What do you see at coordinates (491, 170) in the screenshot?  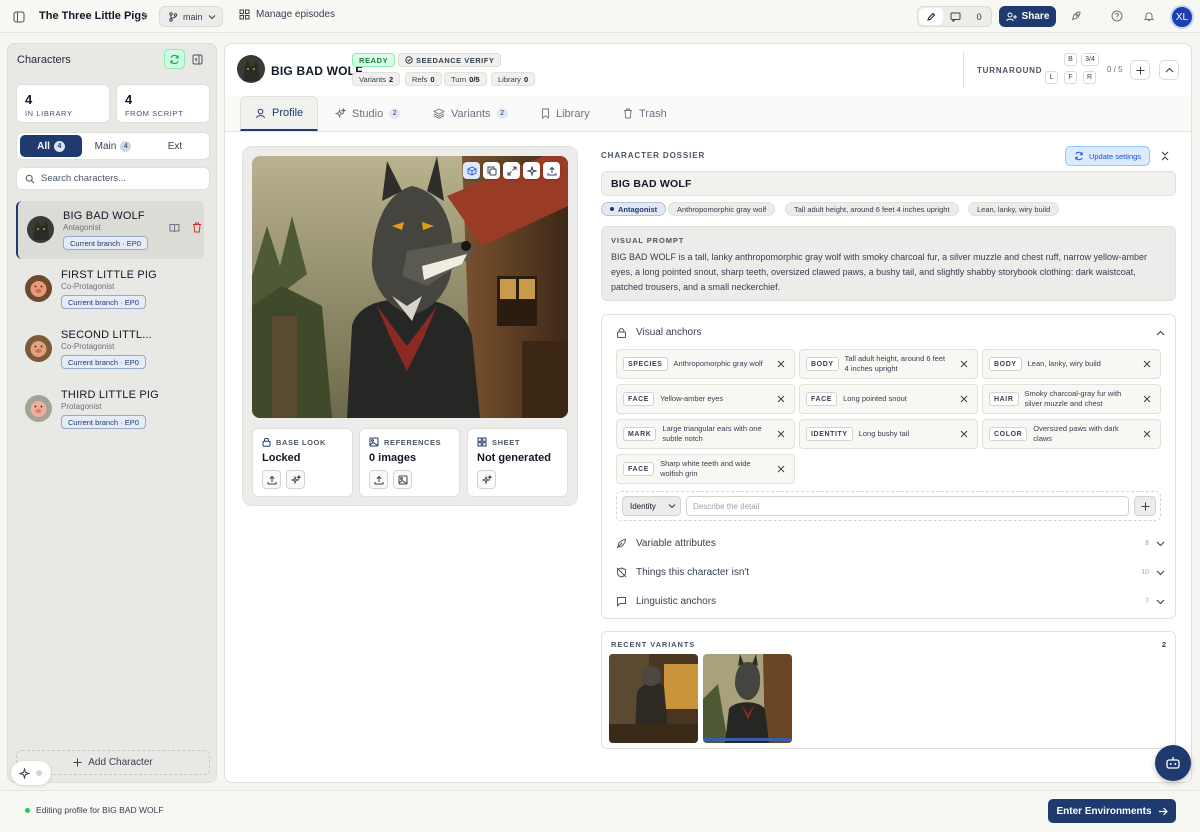 I see `copy-icon` at bounding box center [491, 170].